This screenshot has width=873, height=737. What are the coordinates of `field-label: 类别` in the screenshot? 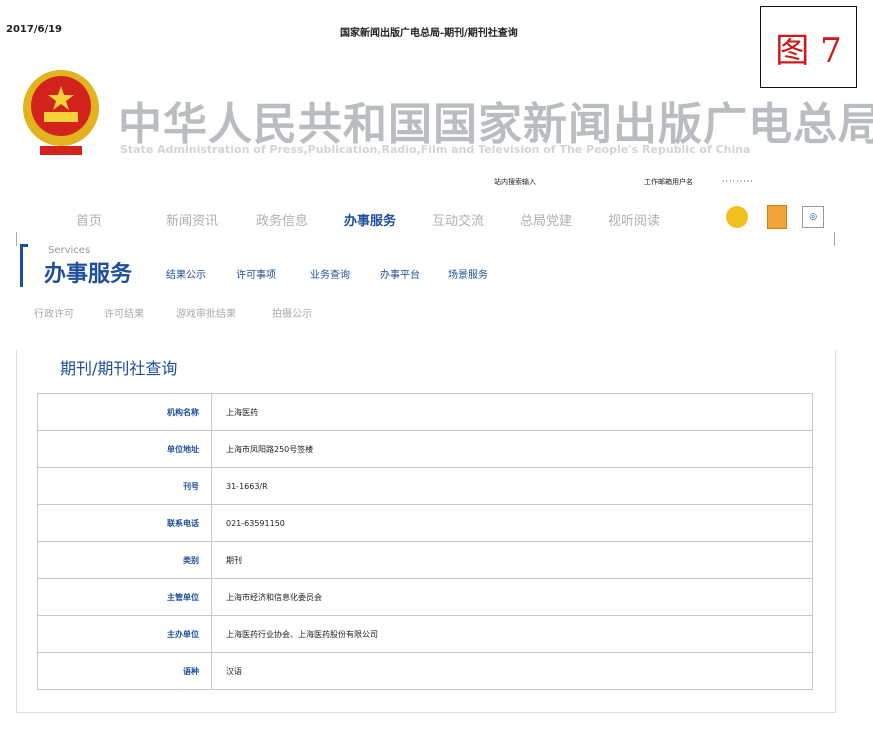 It's located at (124, 560).